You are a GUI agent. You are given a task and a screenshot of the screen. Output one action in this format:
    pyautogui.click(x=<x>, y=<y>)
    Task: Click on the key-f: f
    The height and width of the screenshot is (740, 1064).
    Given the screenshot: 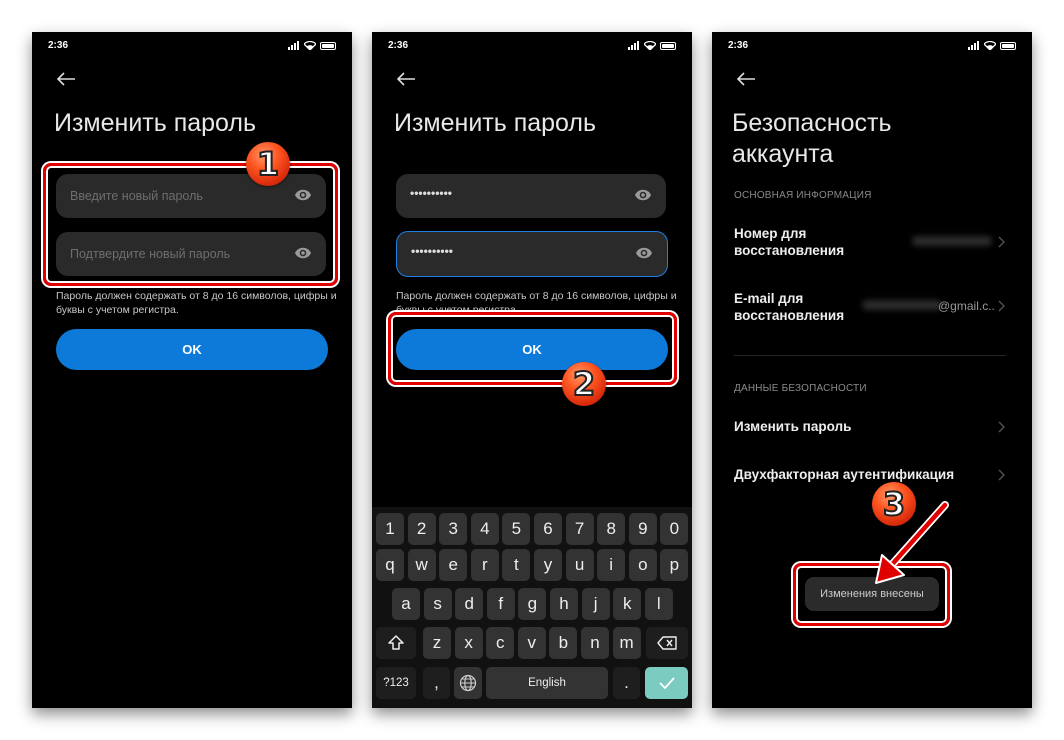 What is the action you would take?
    pyautogui.click(x=500, y=604)
    